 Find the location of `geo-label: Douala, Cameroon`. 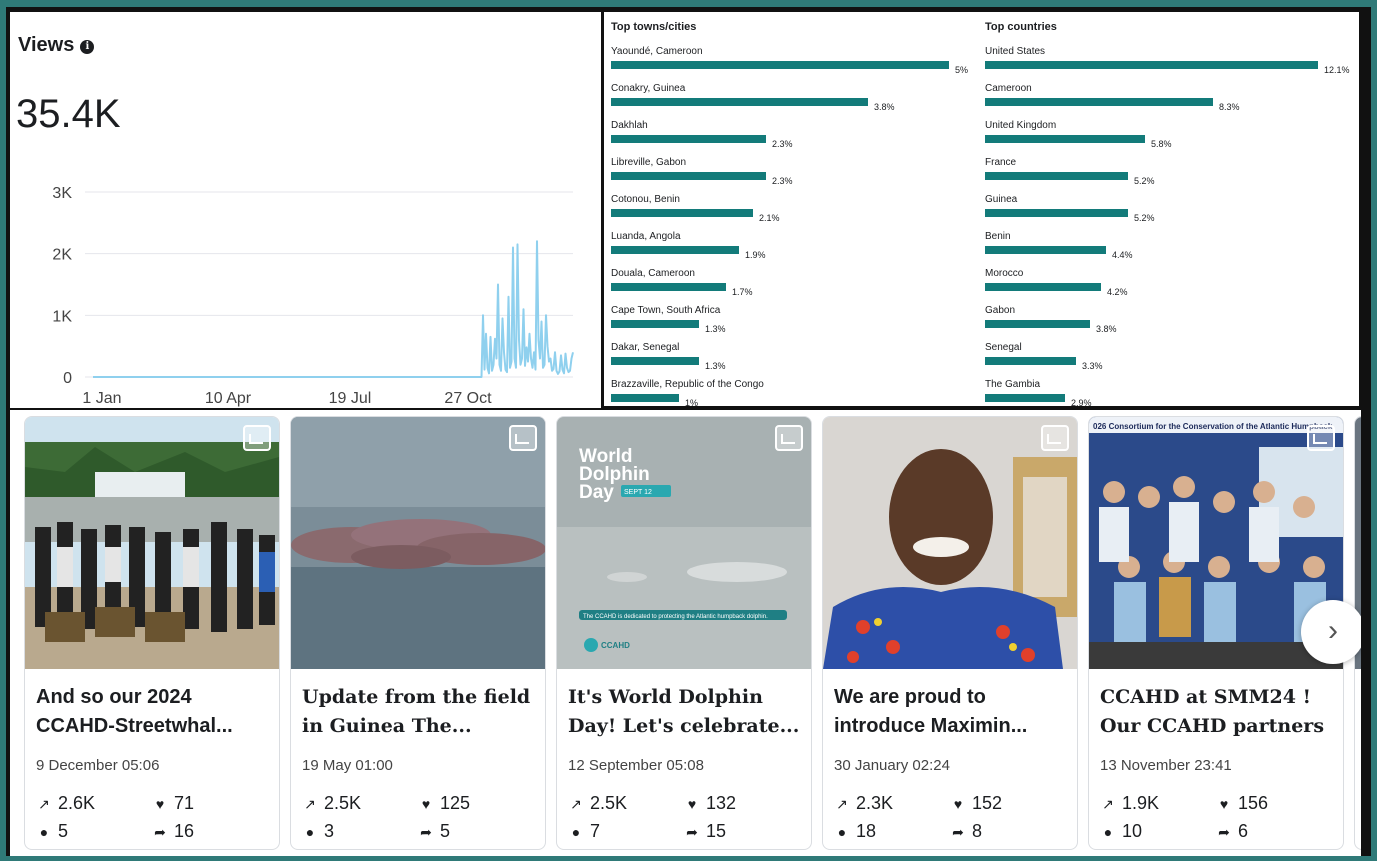

geo-label: Douala, Cameroon is located at coordinates (653, 273).